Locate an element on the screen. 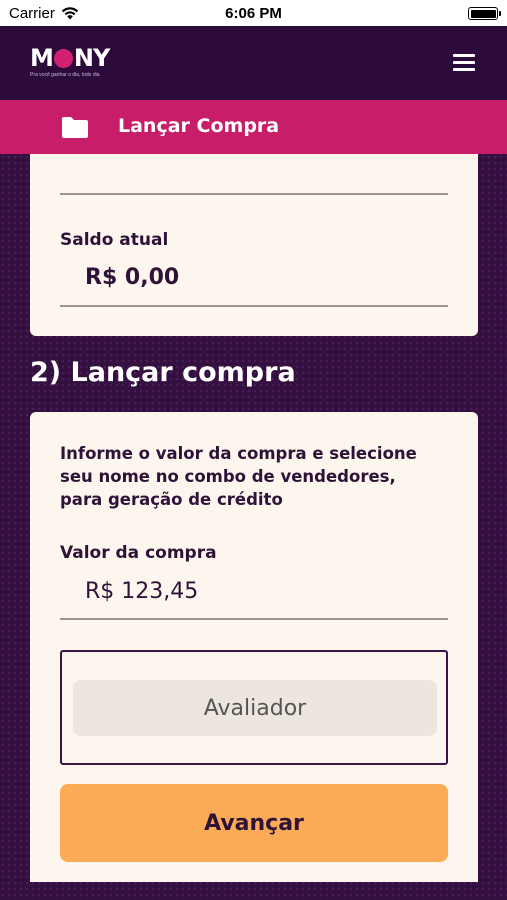 The width and height of the screenshot is (507, 900). advance-button: Avançar is located at coordinates (254, 823).